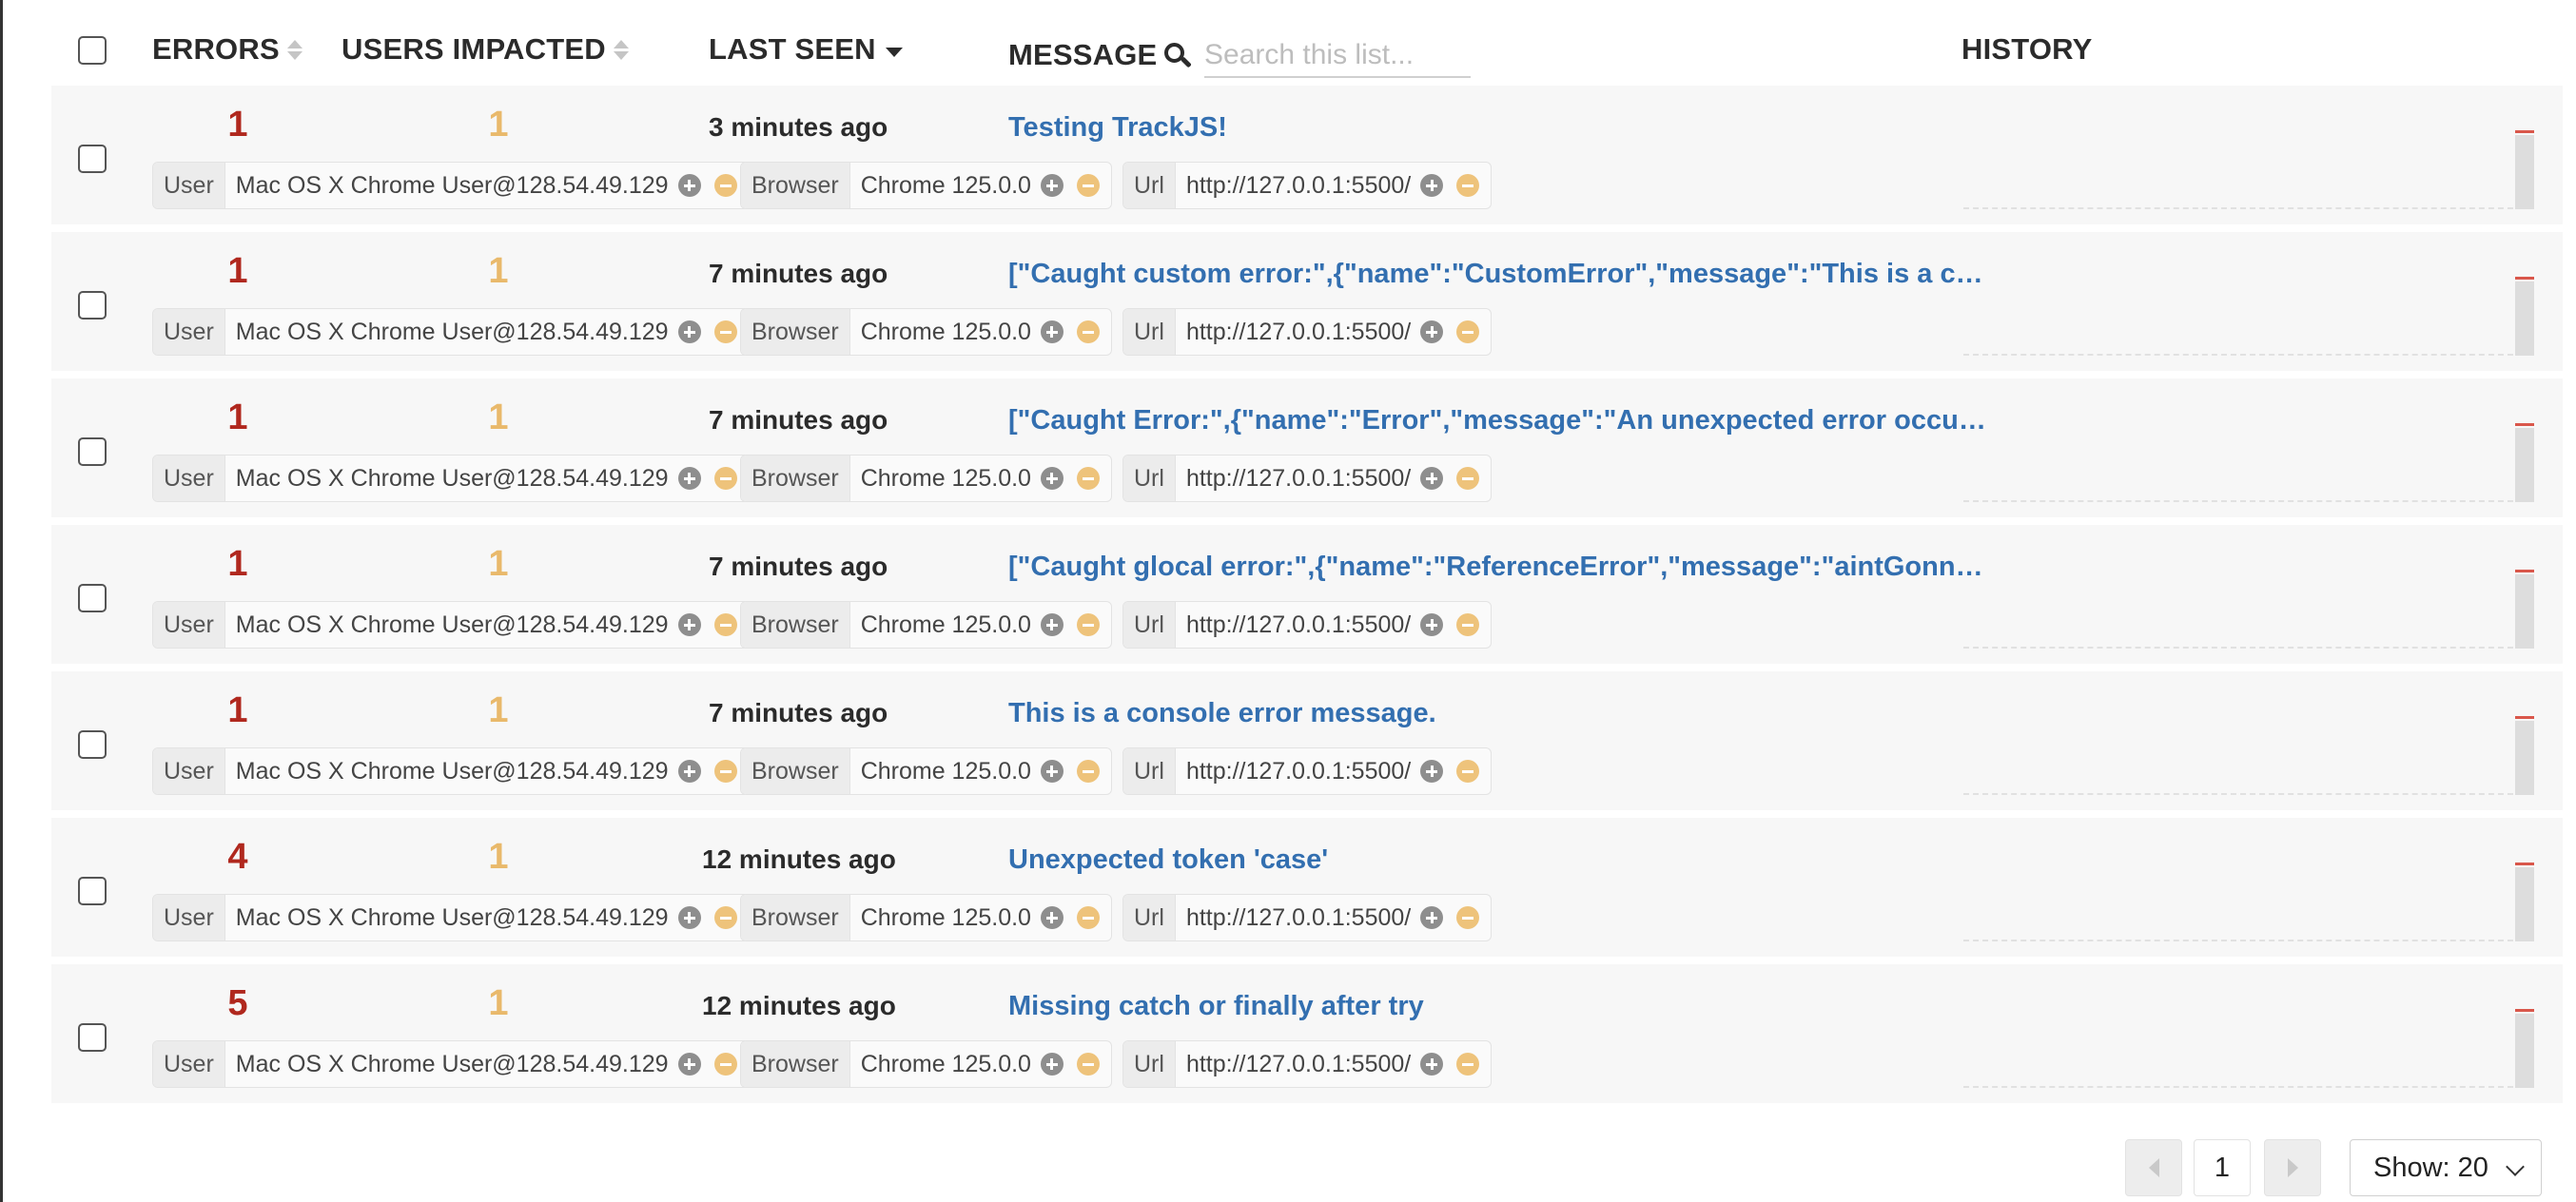 The width and height of the screenshot is (2576, 1202). I want to click on select-all-checkbox, so click(93, 50).